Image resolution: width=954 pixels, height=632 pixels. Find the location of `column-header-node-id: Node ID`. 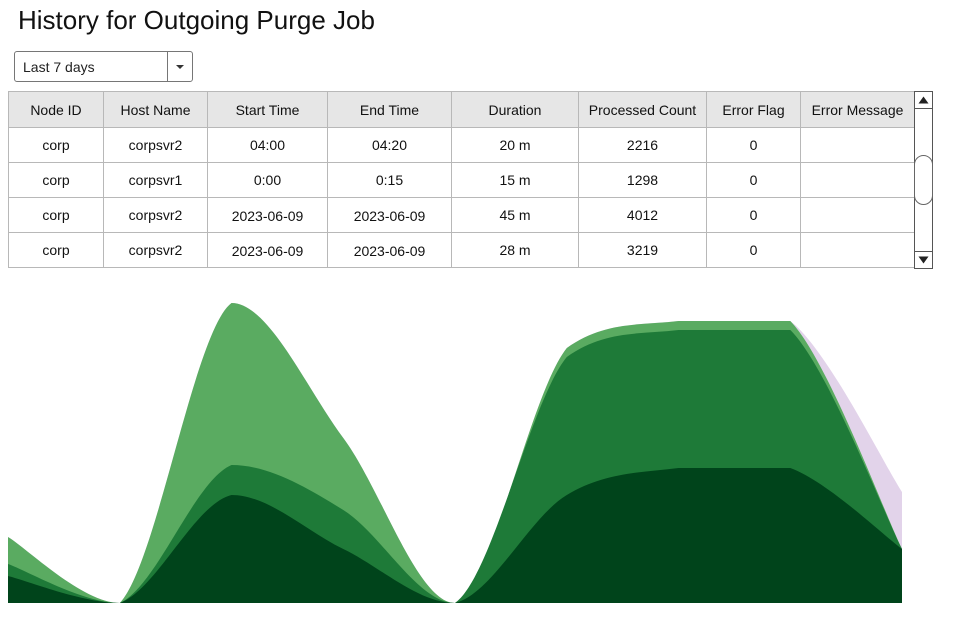

column-header-node-id: Node ID is located at coordinates (56, 109).